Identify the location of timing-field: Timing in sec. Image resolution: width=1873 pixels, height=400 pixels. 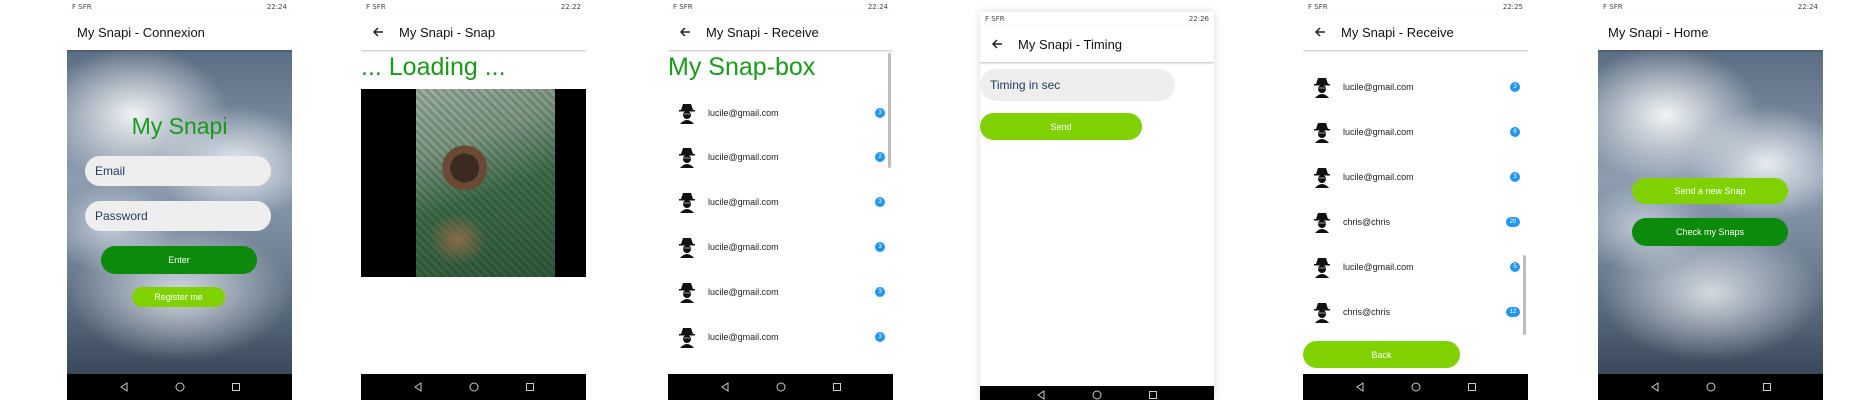
(1077, 85).